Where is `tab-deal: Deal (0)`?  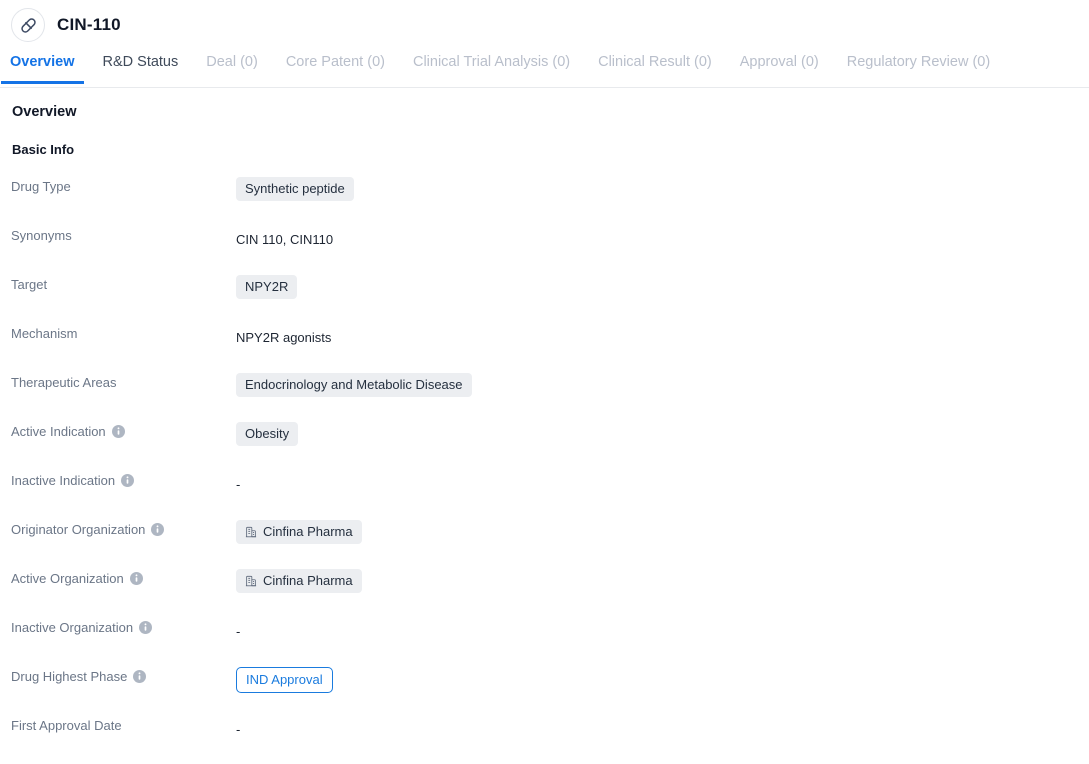 tab-deal: Deal (0) is located at coordinates (232, 66).